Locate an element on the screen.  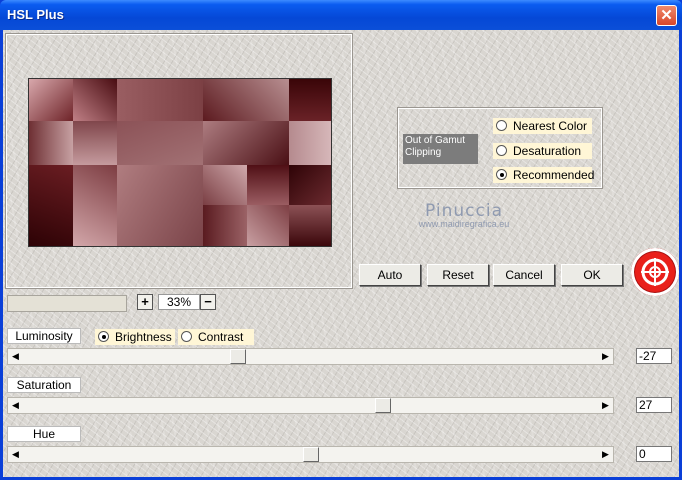
lifebuoy-icon is located at coordinates (655, 272).